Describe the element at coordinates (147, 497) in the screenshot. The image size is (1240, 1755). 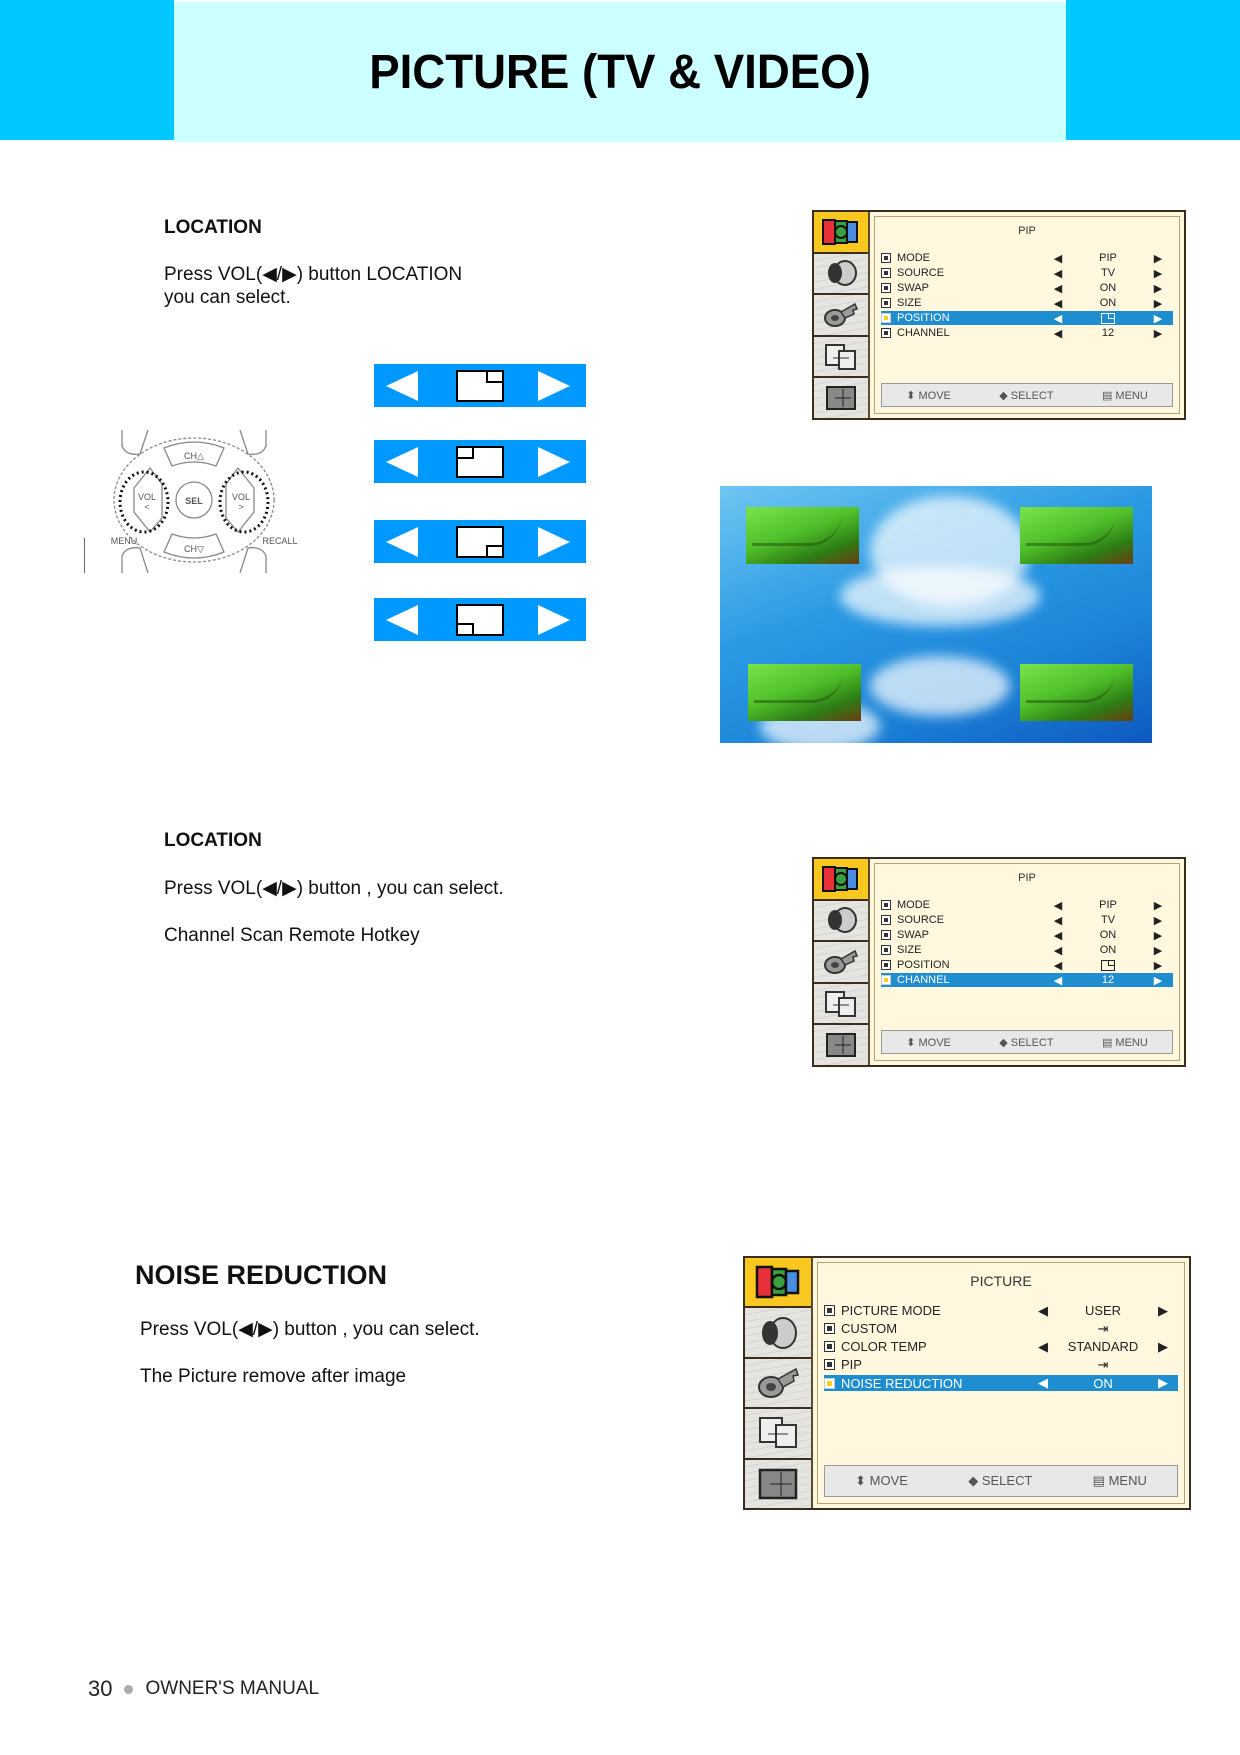
I see `svg-text: VOL` at that location.